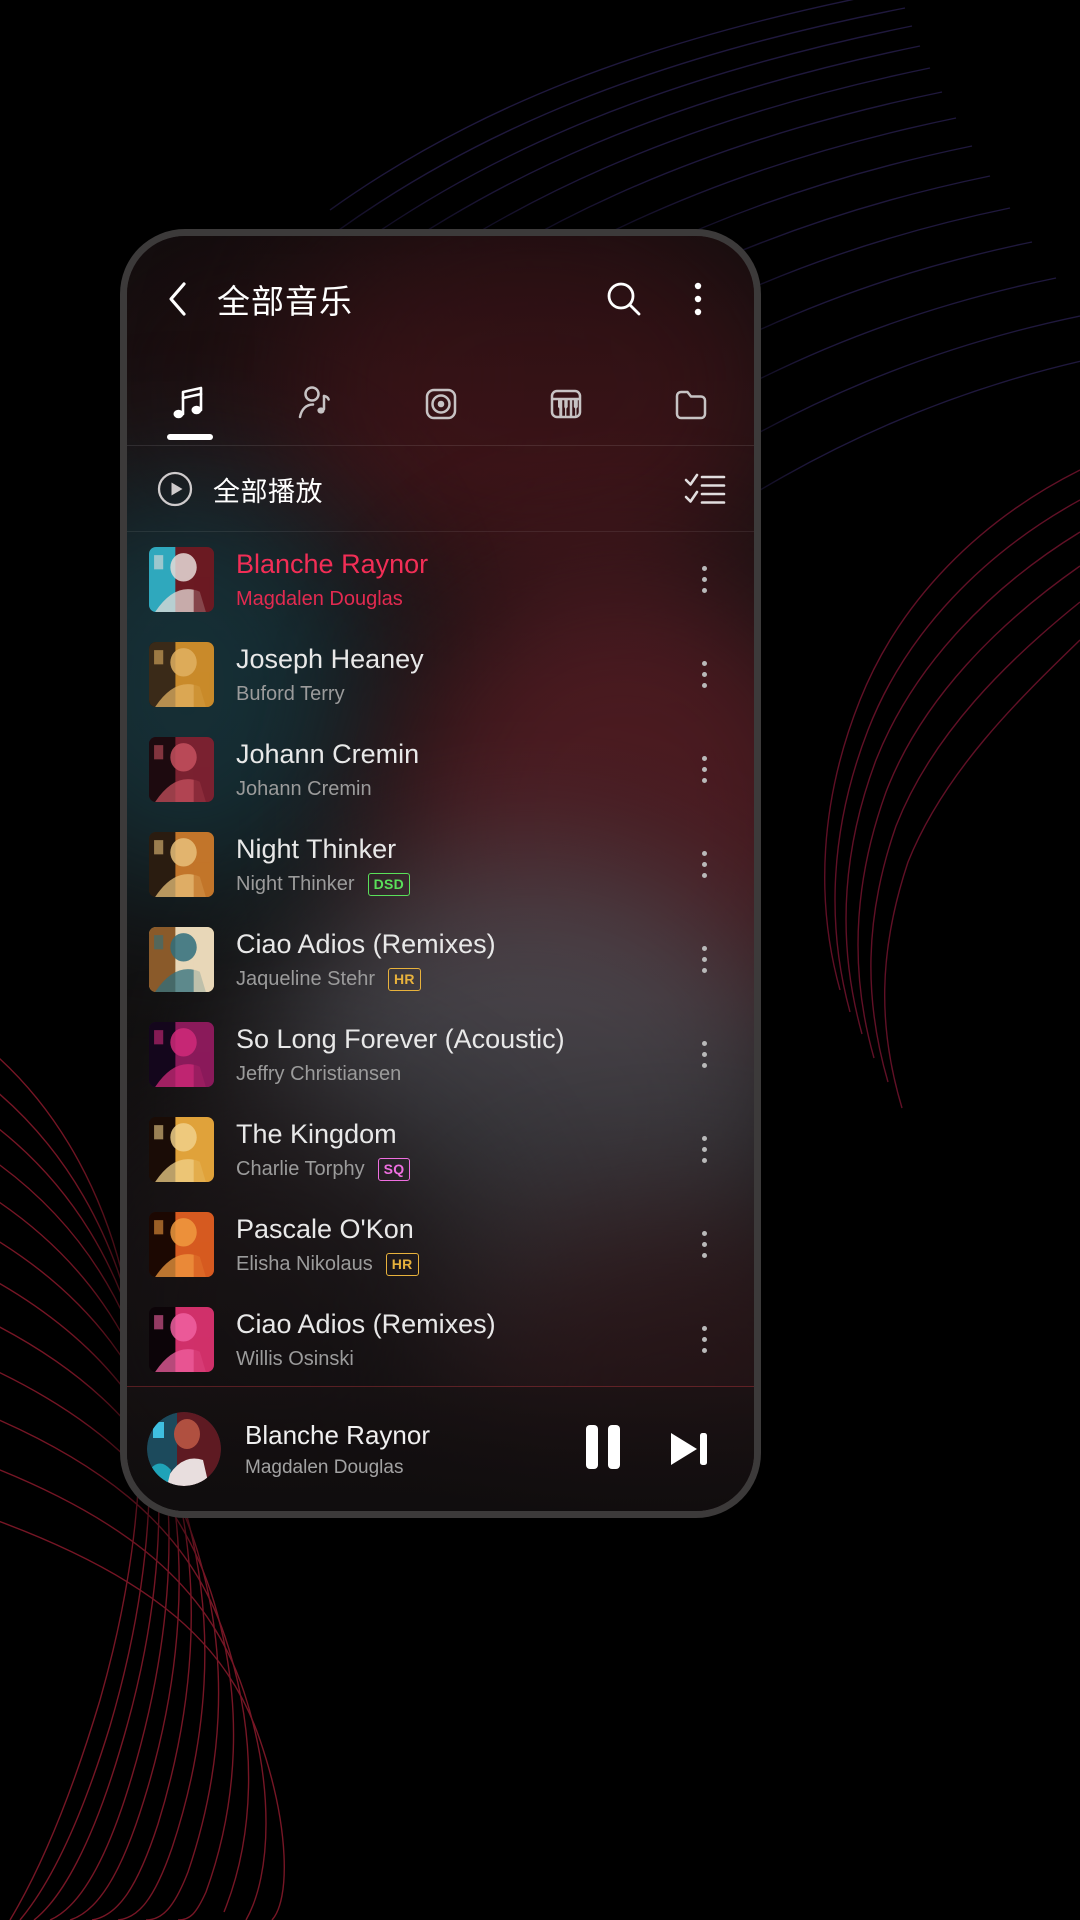 The width and height of the screenshot is (1080, 1920). Describe the element at coordinates (454, 1359) in the screenshot. I see `song-subline: Willis Osinski` at that location.